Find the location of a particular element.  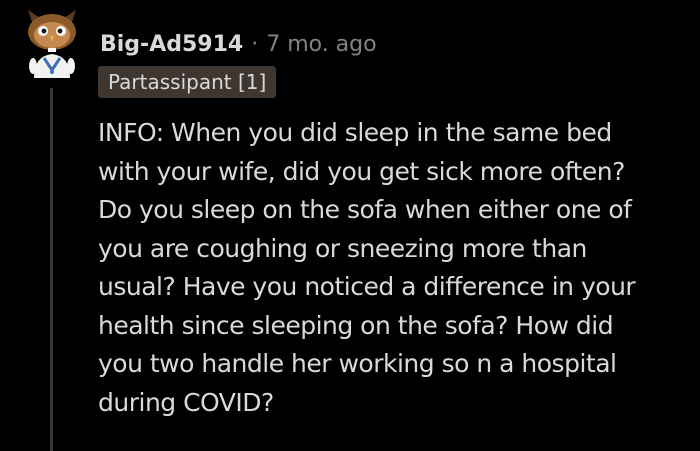

comment-body-line: INFO: When you did sleep in the same bed is located at coordinates (355, 132).